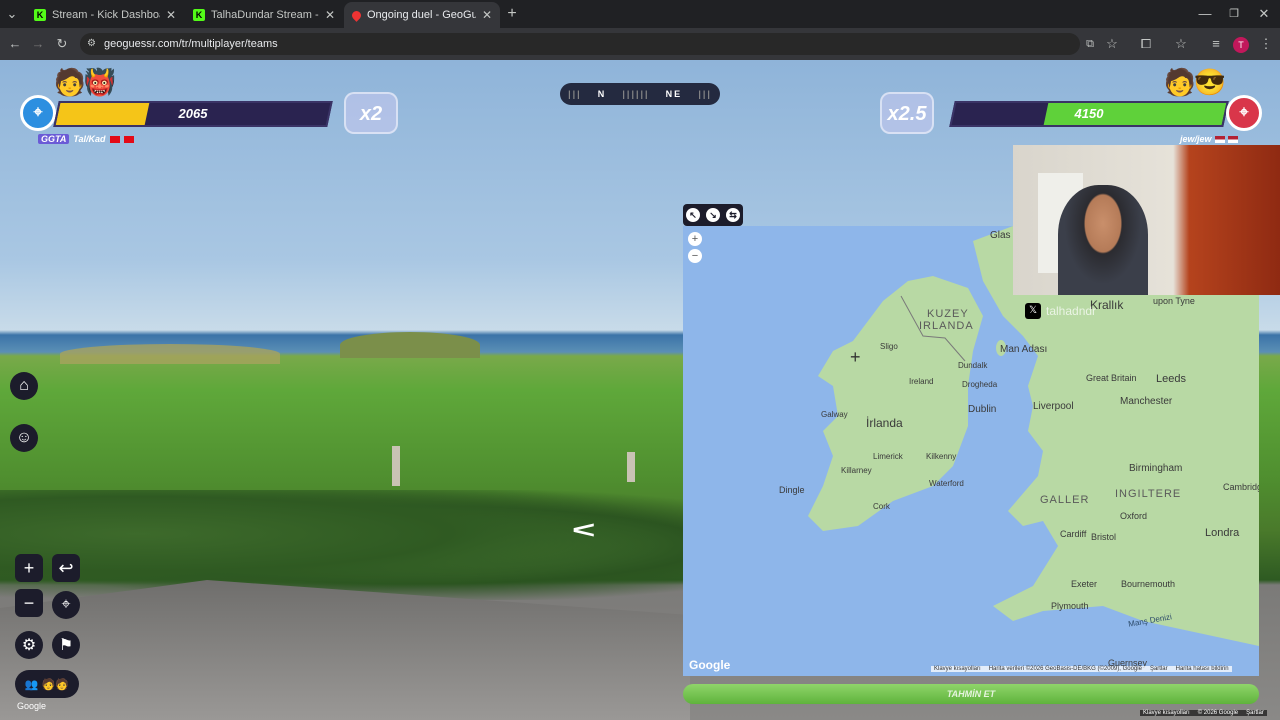 Image resolution: width=1280 pixels, height=720 pixels. Describe the element at coordinates (32, 706) in the screenshot. I see `google-logo: Google` at that location.